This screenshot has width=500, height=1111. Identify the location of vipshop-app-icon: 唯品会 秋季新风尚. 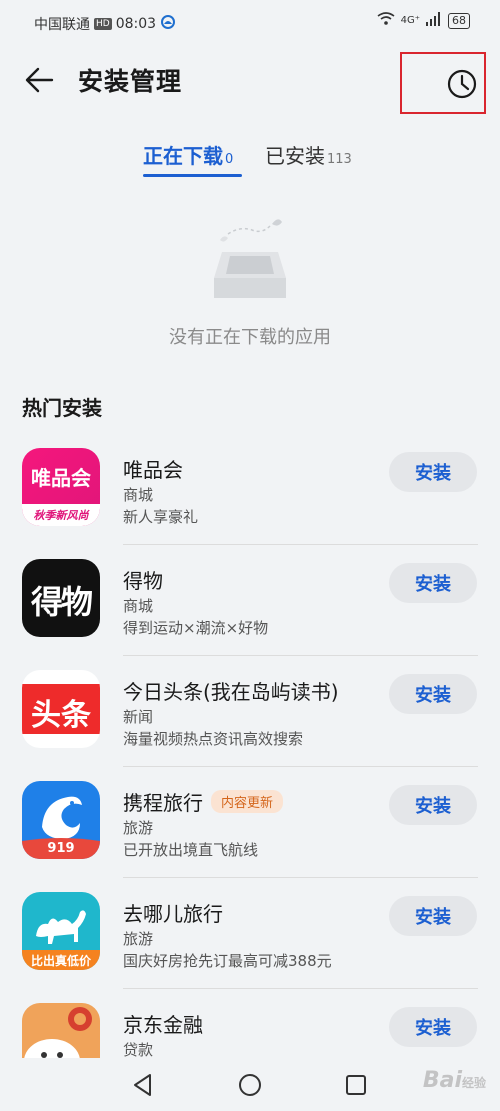
(61, 487).